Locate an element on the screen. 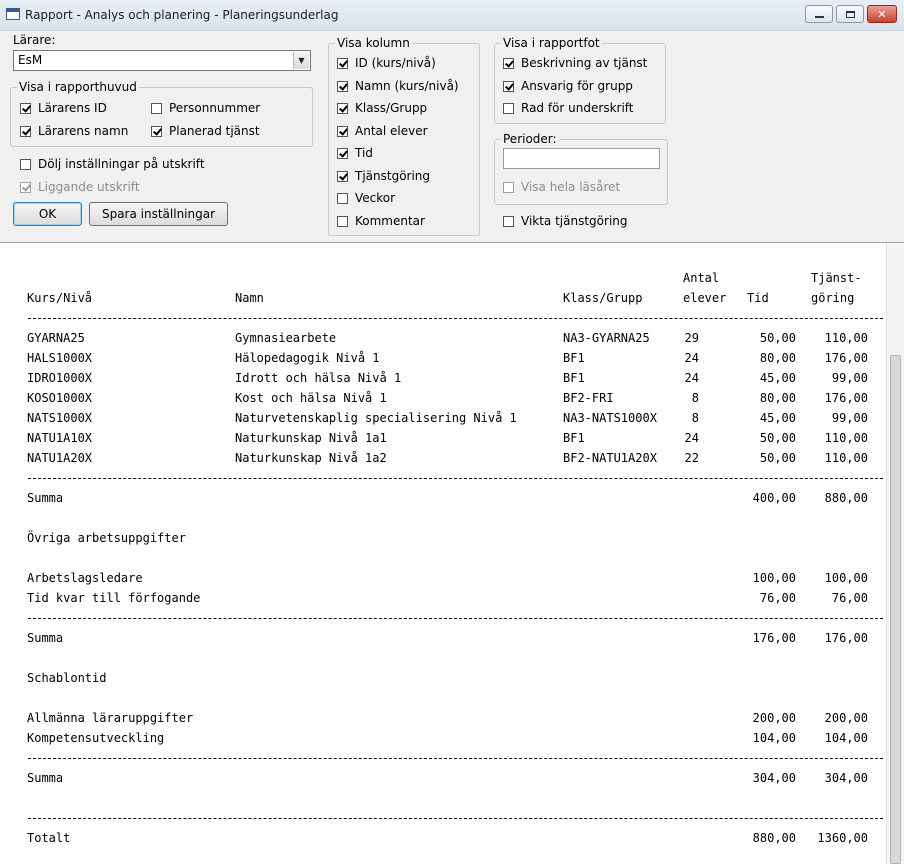  row-count: 24 is located at coordinates (691, 438).